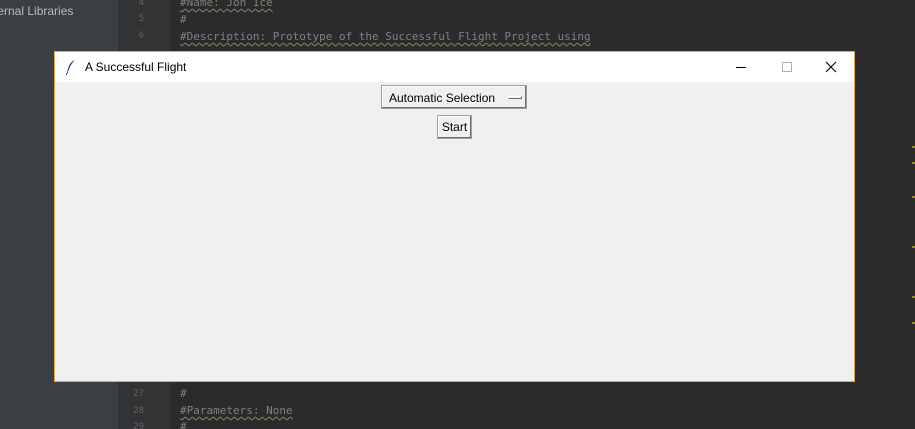  What do you see at coordinates (141, 19) in the screenshot?
I see `line-number: 5` at bounding box center [141, 19].